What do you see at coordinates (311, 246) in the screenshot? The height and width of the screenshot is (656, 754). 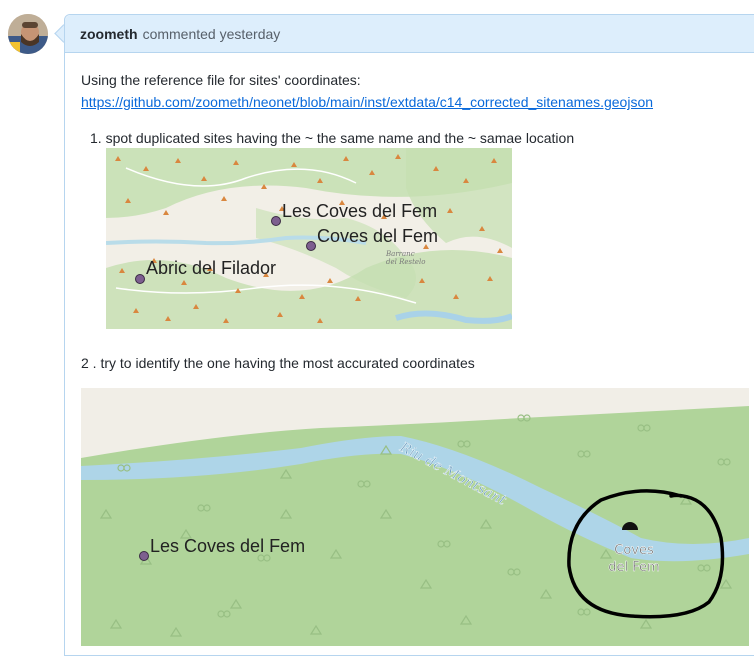 I see `site-marker-coves-del-fem` at bounding box center [311, 246].